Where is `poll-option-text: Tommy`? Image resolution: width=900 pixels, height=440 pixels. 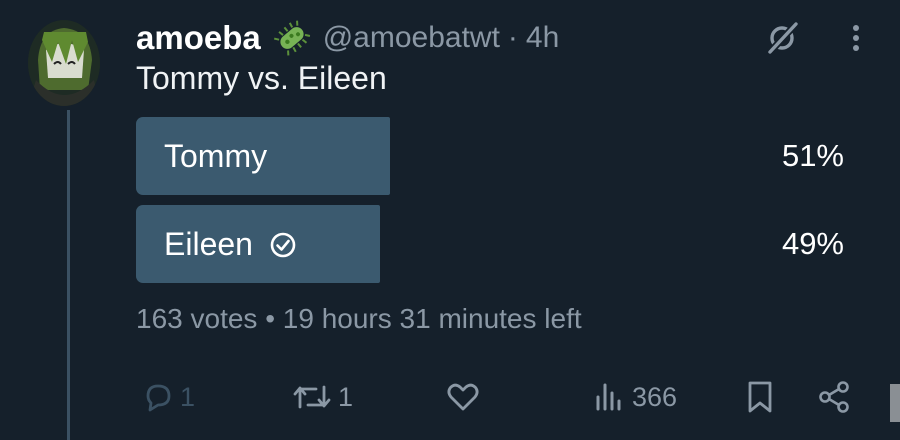
poll-option-text: Tommy is located at coordinates (216, 155).